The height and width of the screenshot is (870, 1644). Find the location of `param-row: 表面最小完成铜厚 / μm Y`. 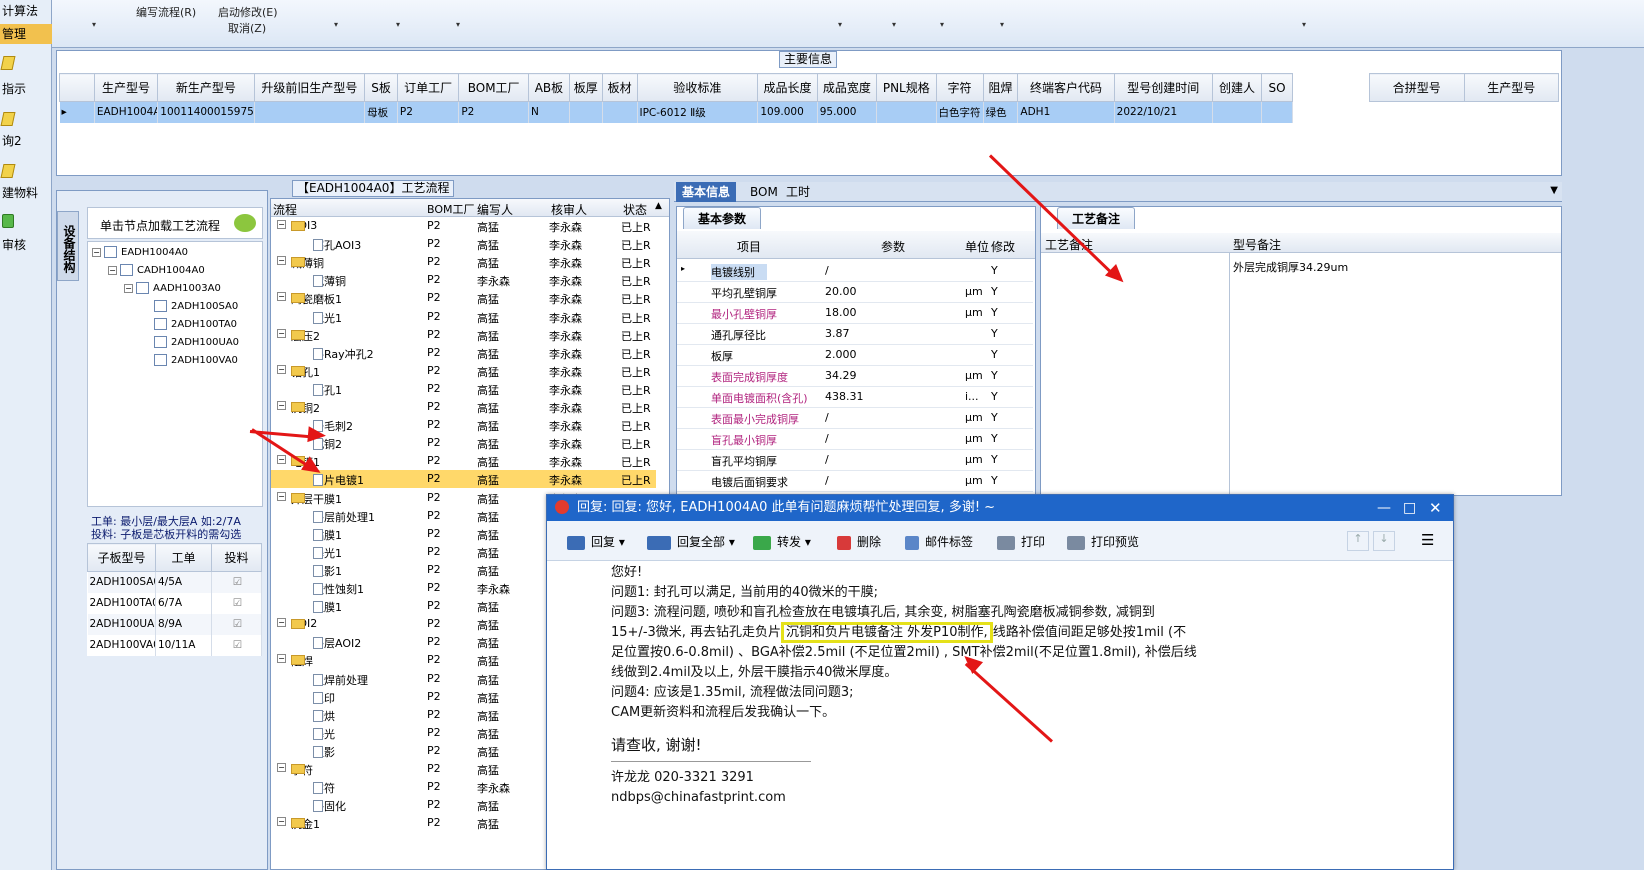

param-row: 表面最小完成铜厚 / μm Y is located at coordinates (855, 418).